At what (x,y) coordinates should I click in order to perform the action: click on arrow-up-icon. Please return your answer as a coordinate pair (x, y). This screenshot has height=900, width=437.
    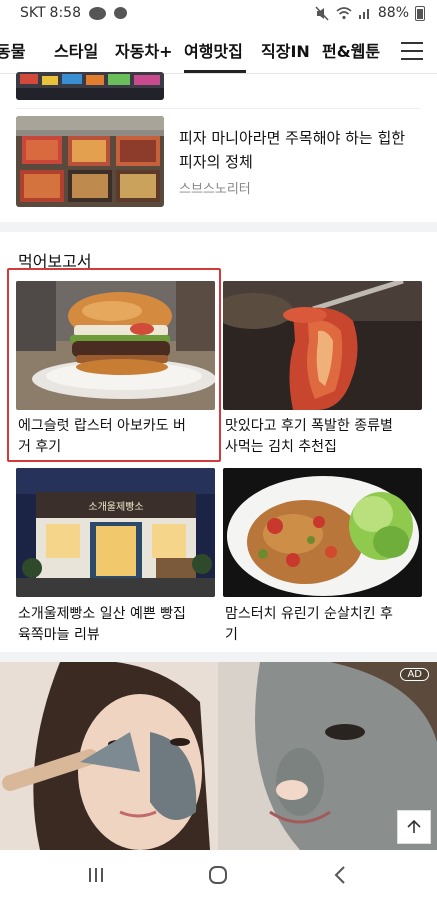
    Looking at the image, I should click on (414, 826).